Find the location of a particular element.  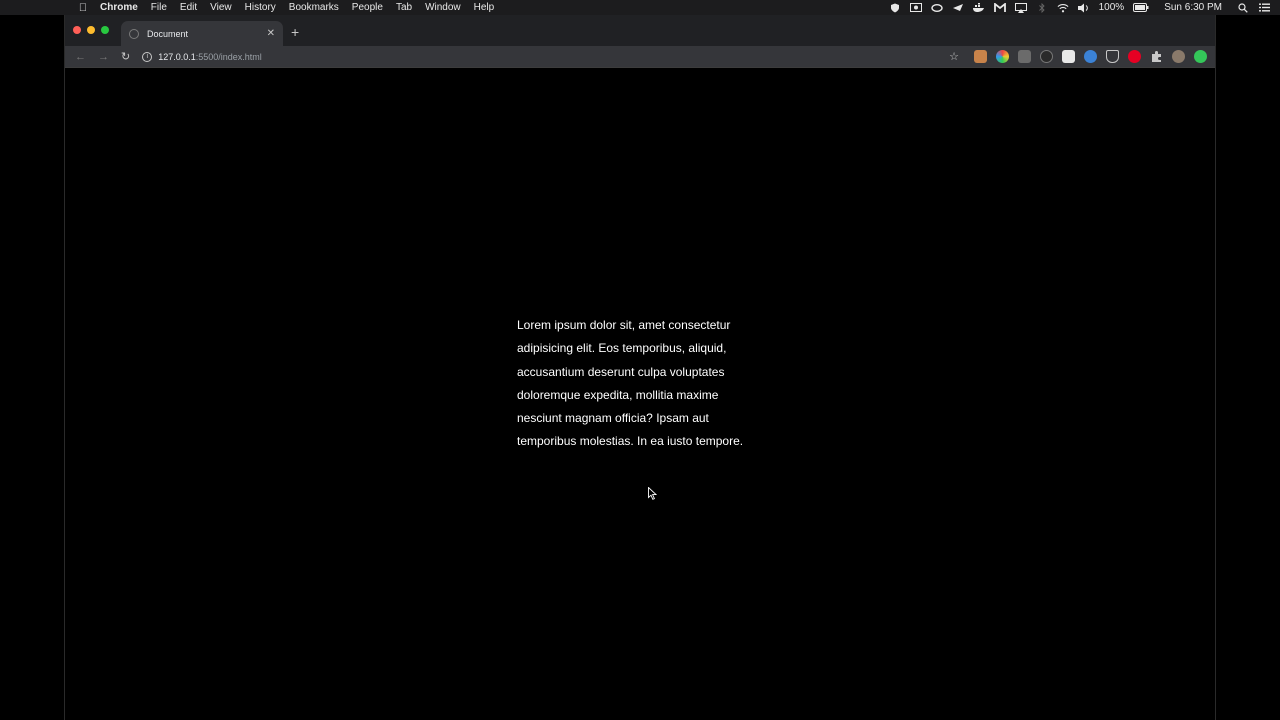

tab-strip: Document ✕ + is located at coordinates (640, 30).